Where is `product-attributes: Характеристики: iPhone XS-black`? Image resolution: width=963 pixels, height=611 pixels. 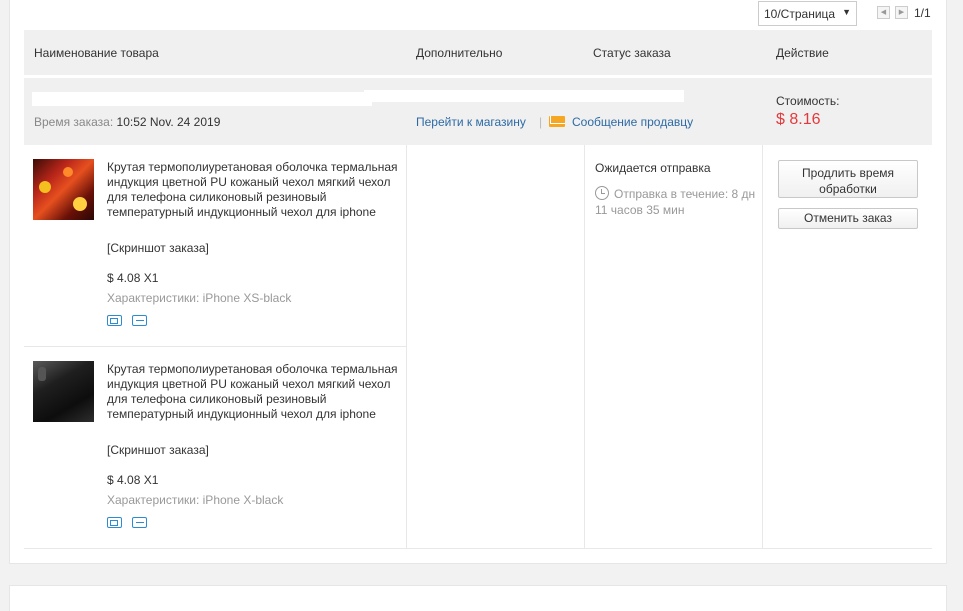 product-attributes: Характеристики: iPhone XS-black is located at coordinates (199, 298).